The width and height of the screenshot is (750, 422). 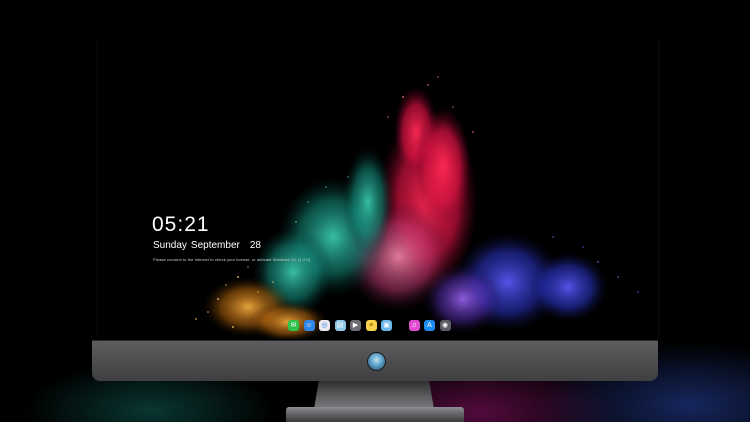 I want to click on monitor-stand-neck, so click(x=374, y=395).